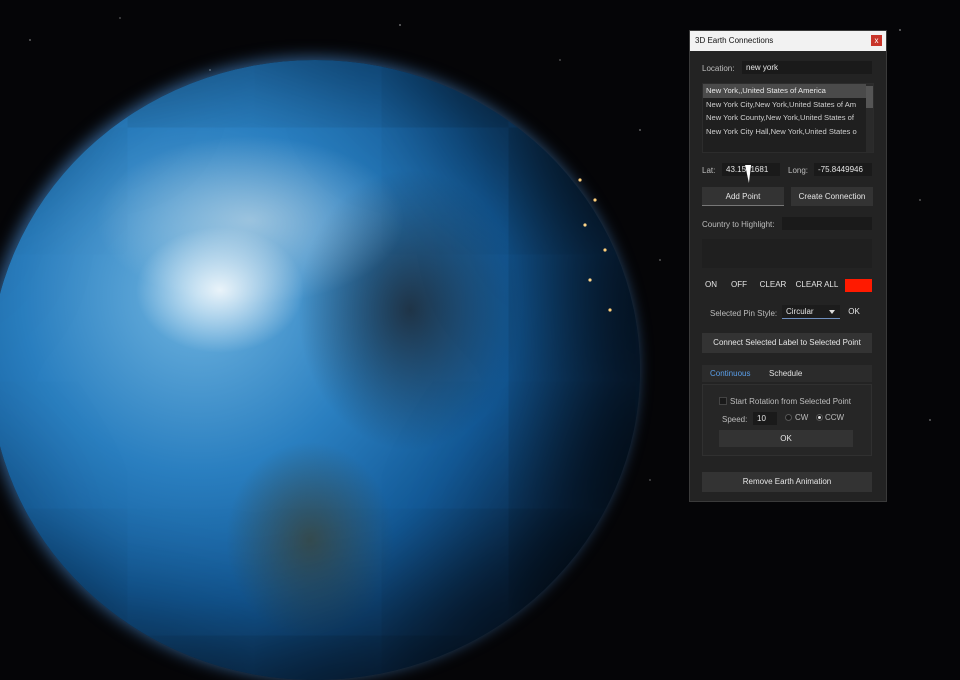 Image resolution: width=960 pixels, height=680 pixels. I want to click on pin-style-value: Circular, so click(800, 311).